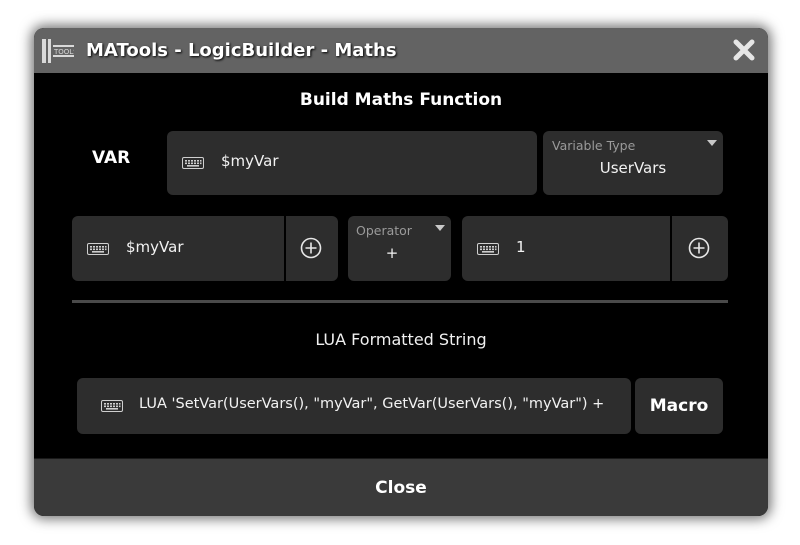  Describe the element at coordinates (352, 163) in the screenshot. I see `var-input: $myVar` at that location.